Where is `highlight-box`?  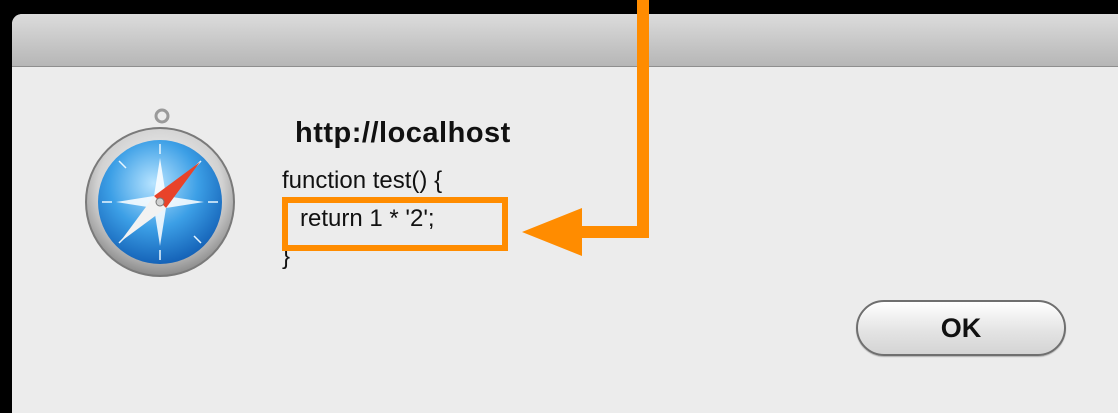
highlight-box is located at coordinates (395, 224).